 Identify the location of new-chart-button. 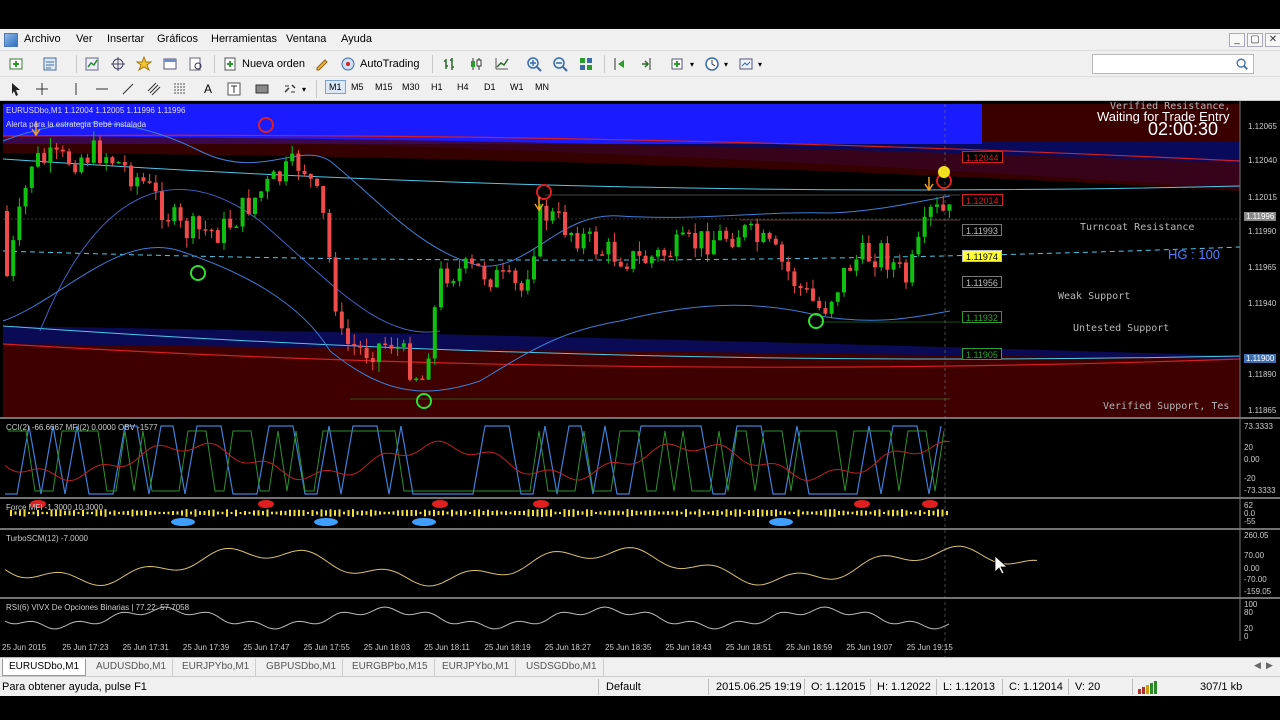
(16, 64).